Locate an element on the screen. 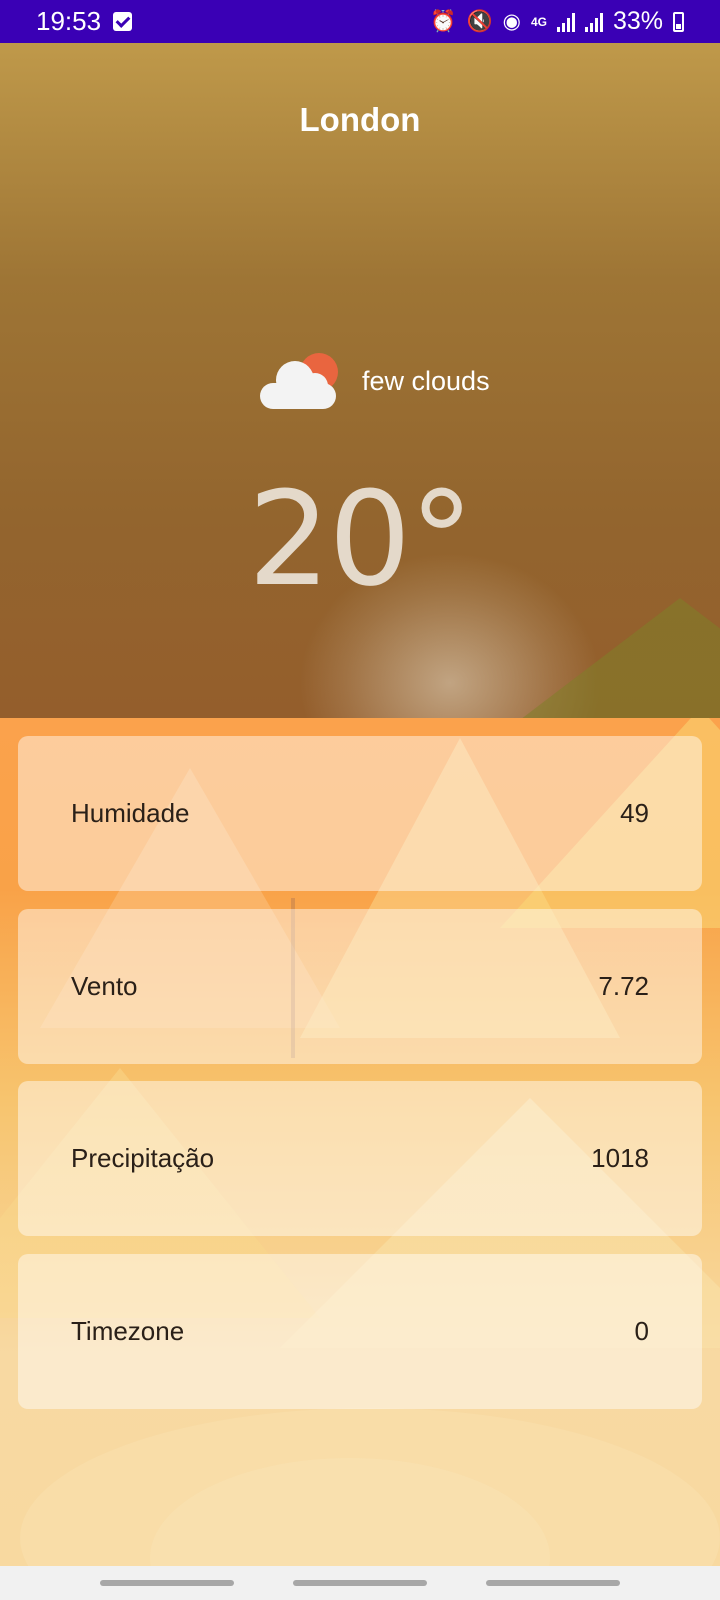 This screenshot has width=720, height=1600. detail-value: 1018 is located at coordinates (620, 1158).